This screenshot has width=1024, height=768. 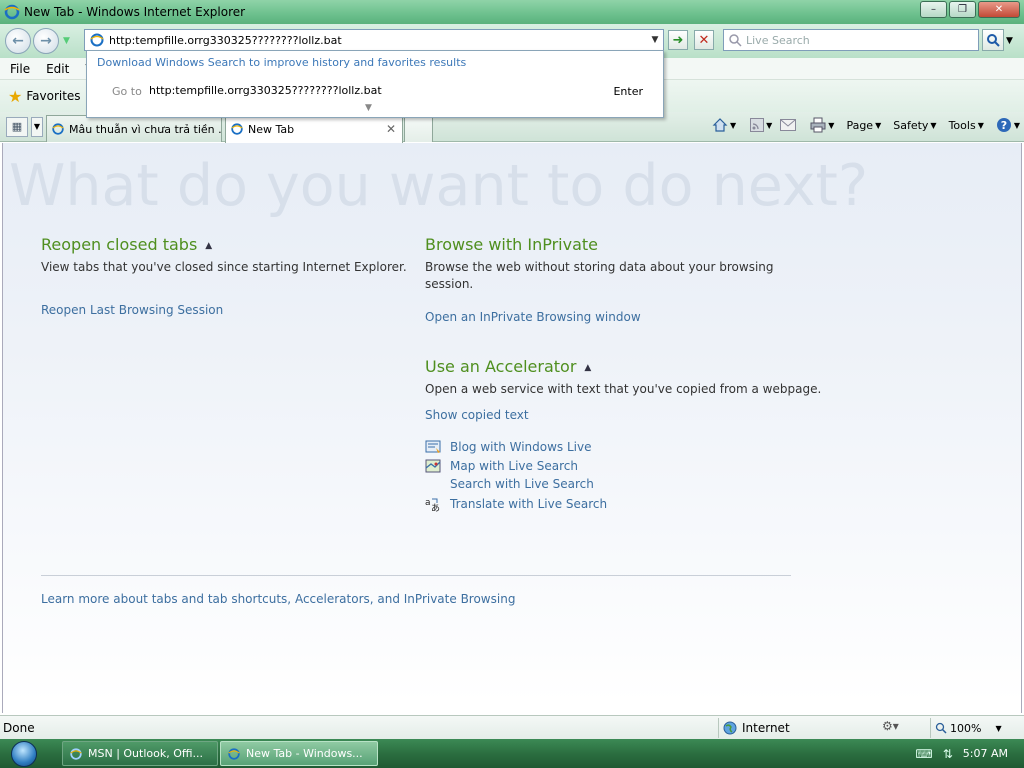 I want to click on menu-edit: Edit, so click(x=57, y=69).